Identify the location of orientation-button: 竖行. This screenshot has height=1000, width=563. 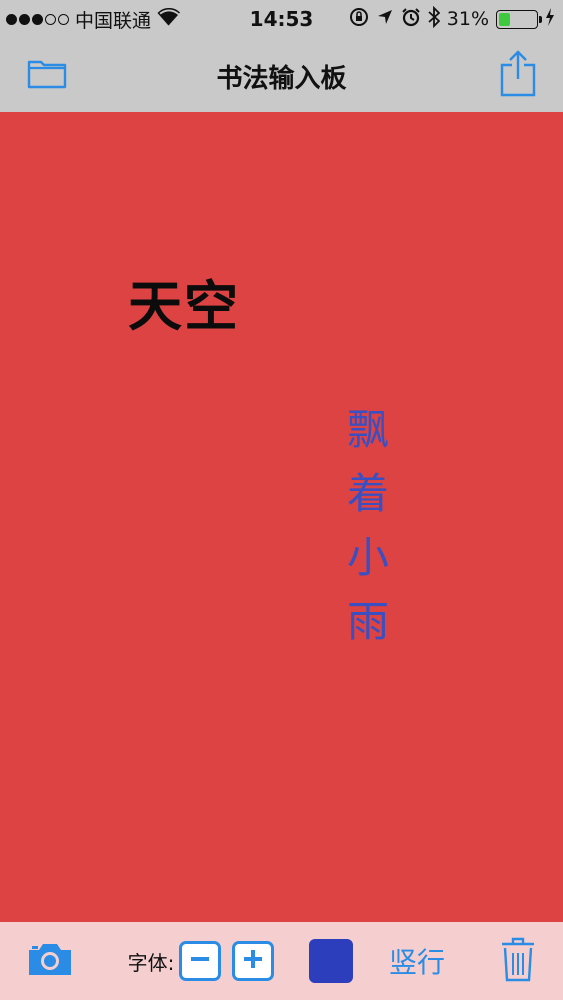
(417, 961).